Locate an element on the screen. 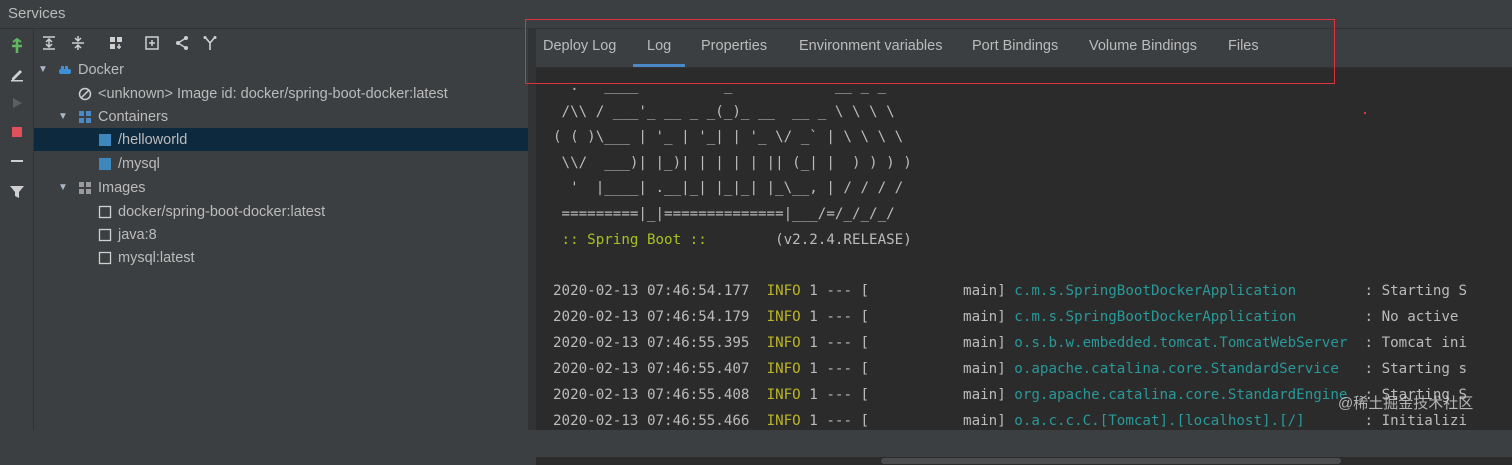 This screenshot has width=1512, height=465. share-icon is located at coordinates (182, 43).